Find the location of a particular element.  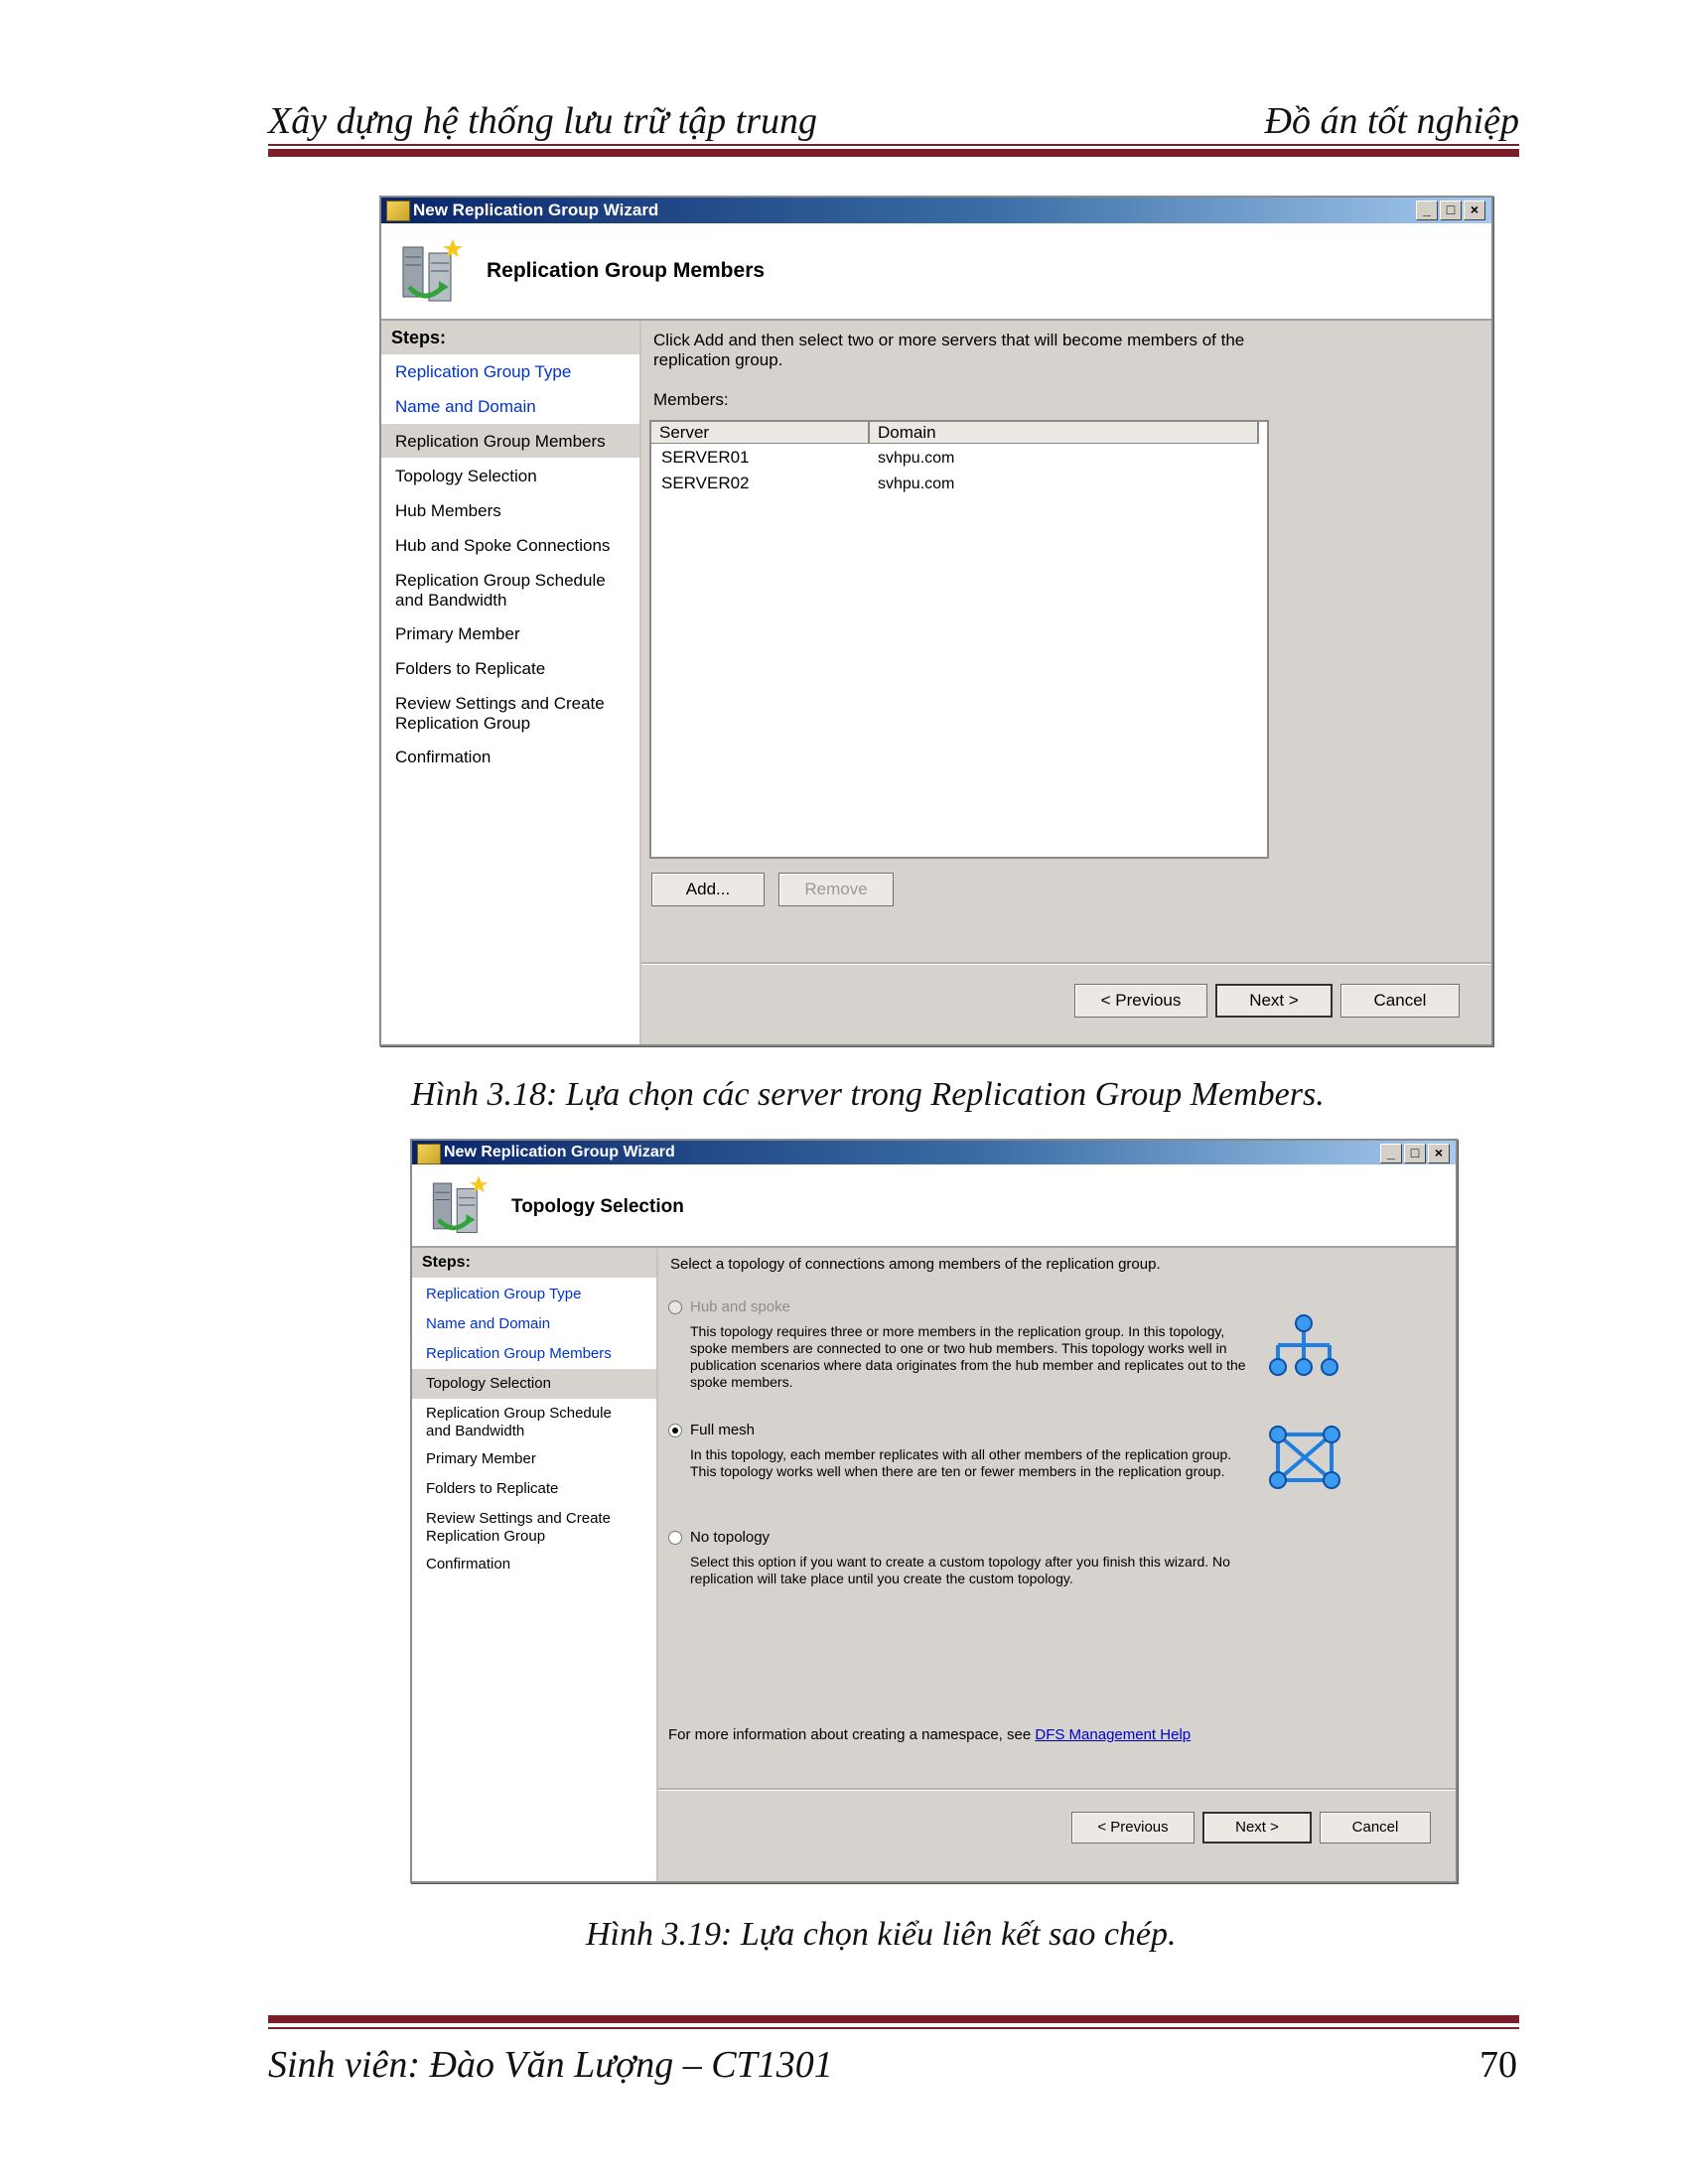

members-label: Members: is located at coordinates (691, 399).